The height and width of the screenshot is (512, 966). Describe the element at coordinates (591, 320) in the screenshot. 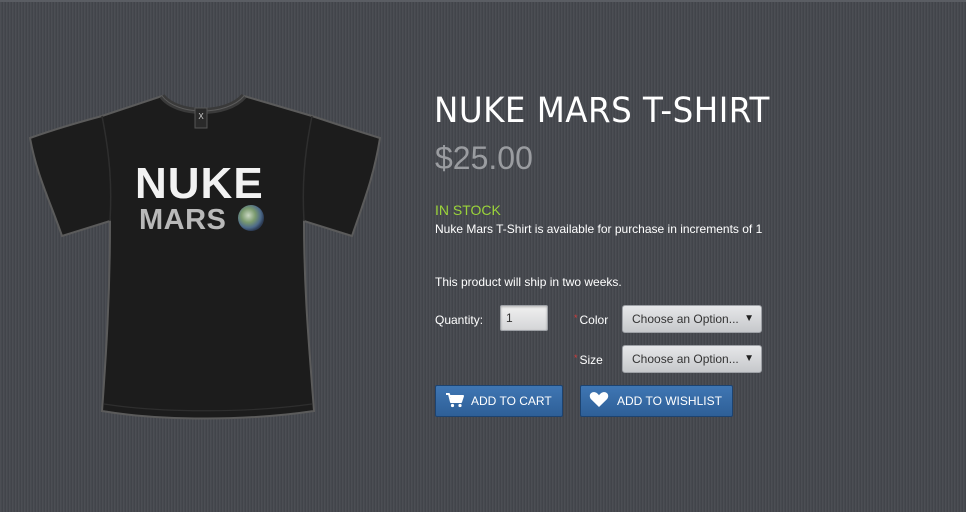

I see `color-label: * Color` at that location.